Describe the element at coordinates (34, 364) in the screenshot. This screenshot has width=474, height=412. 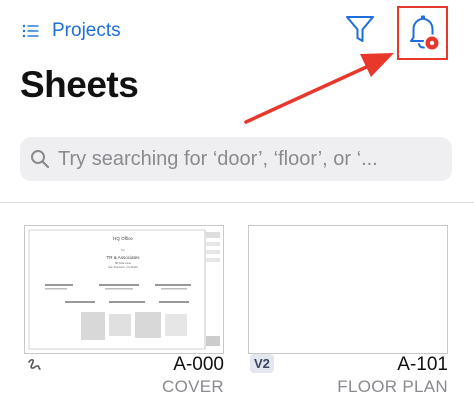
I see `pen-squiggle-icon` at that location.